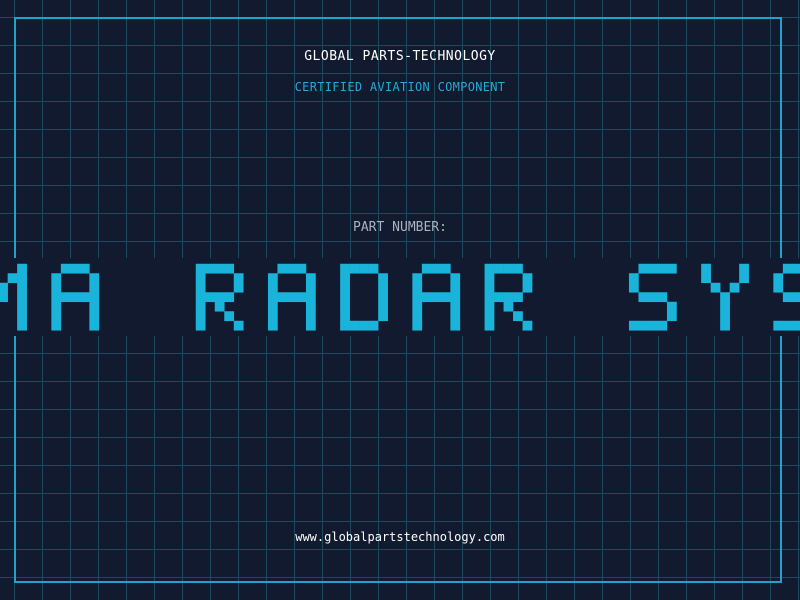 Image resolution: width=800 pixels, height=600 pixels. What do you see at coordinates (400, 87) in the screenshot?
I see `subtitle: CERTIFIED AVIATION COMPONENT` at bounding box center [400, 87].